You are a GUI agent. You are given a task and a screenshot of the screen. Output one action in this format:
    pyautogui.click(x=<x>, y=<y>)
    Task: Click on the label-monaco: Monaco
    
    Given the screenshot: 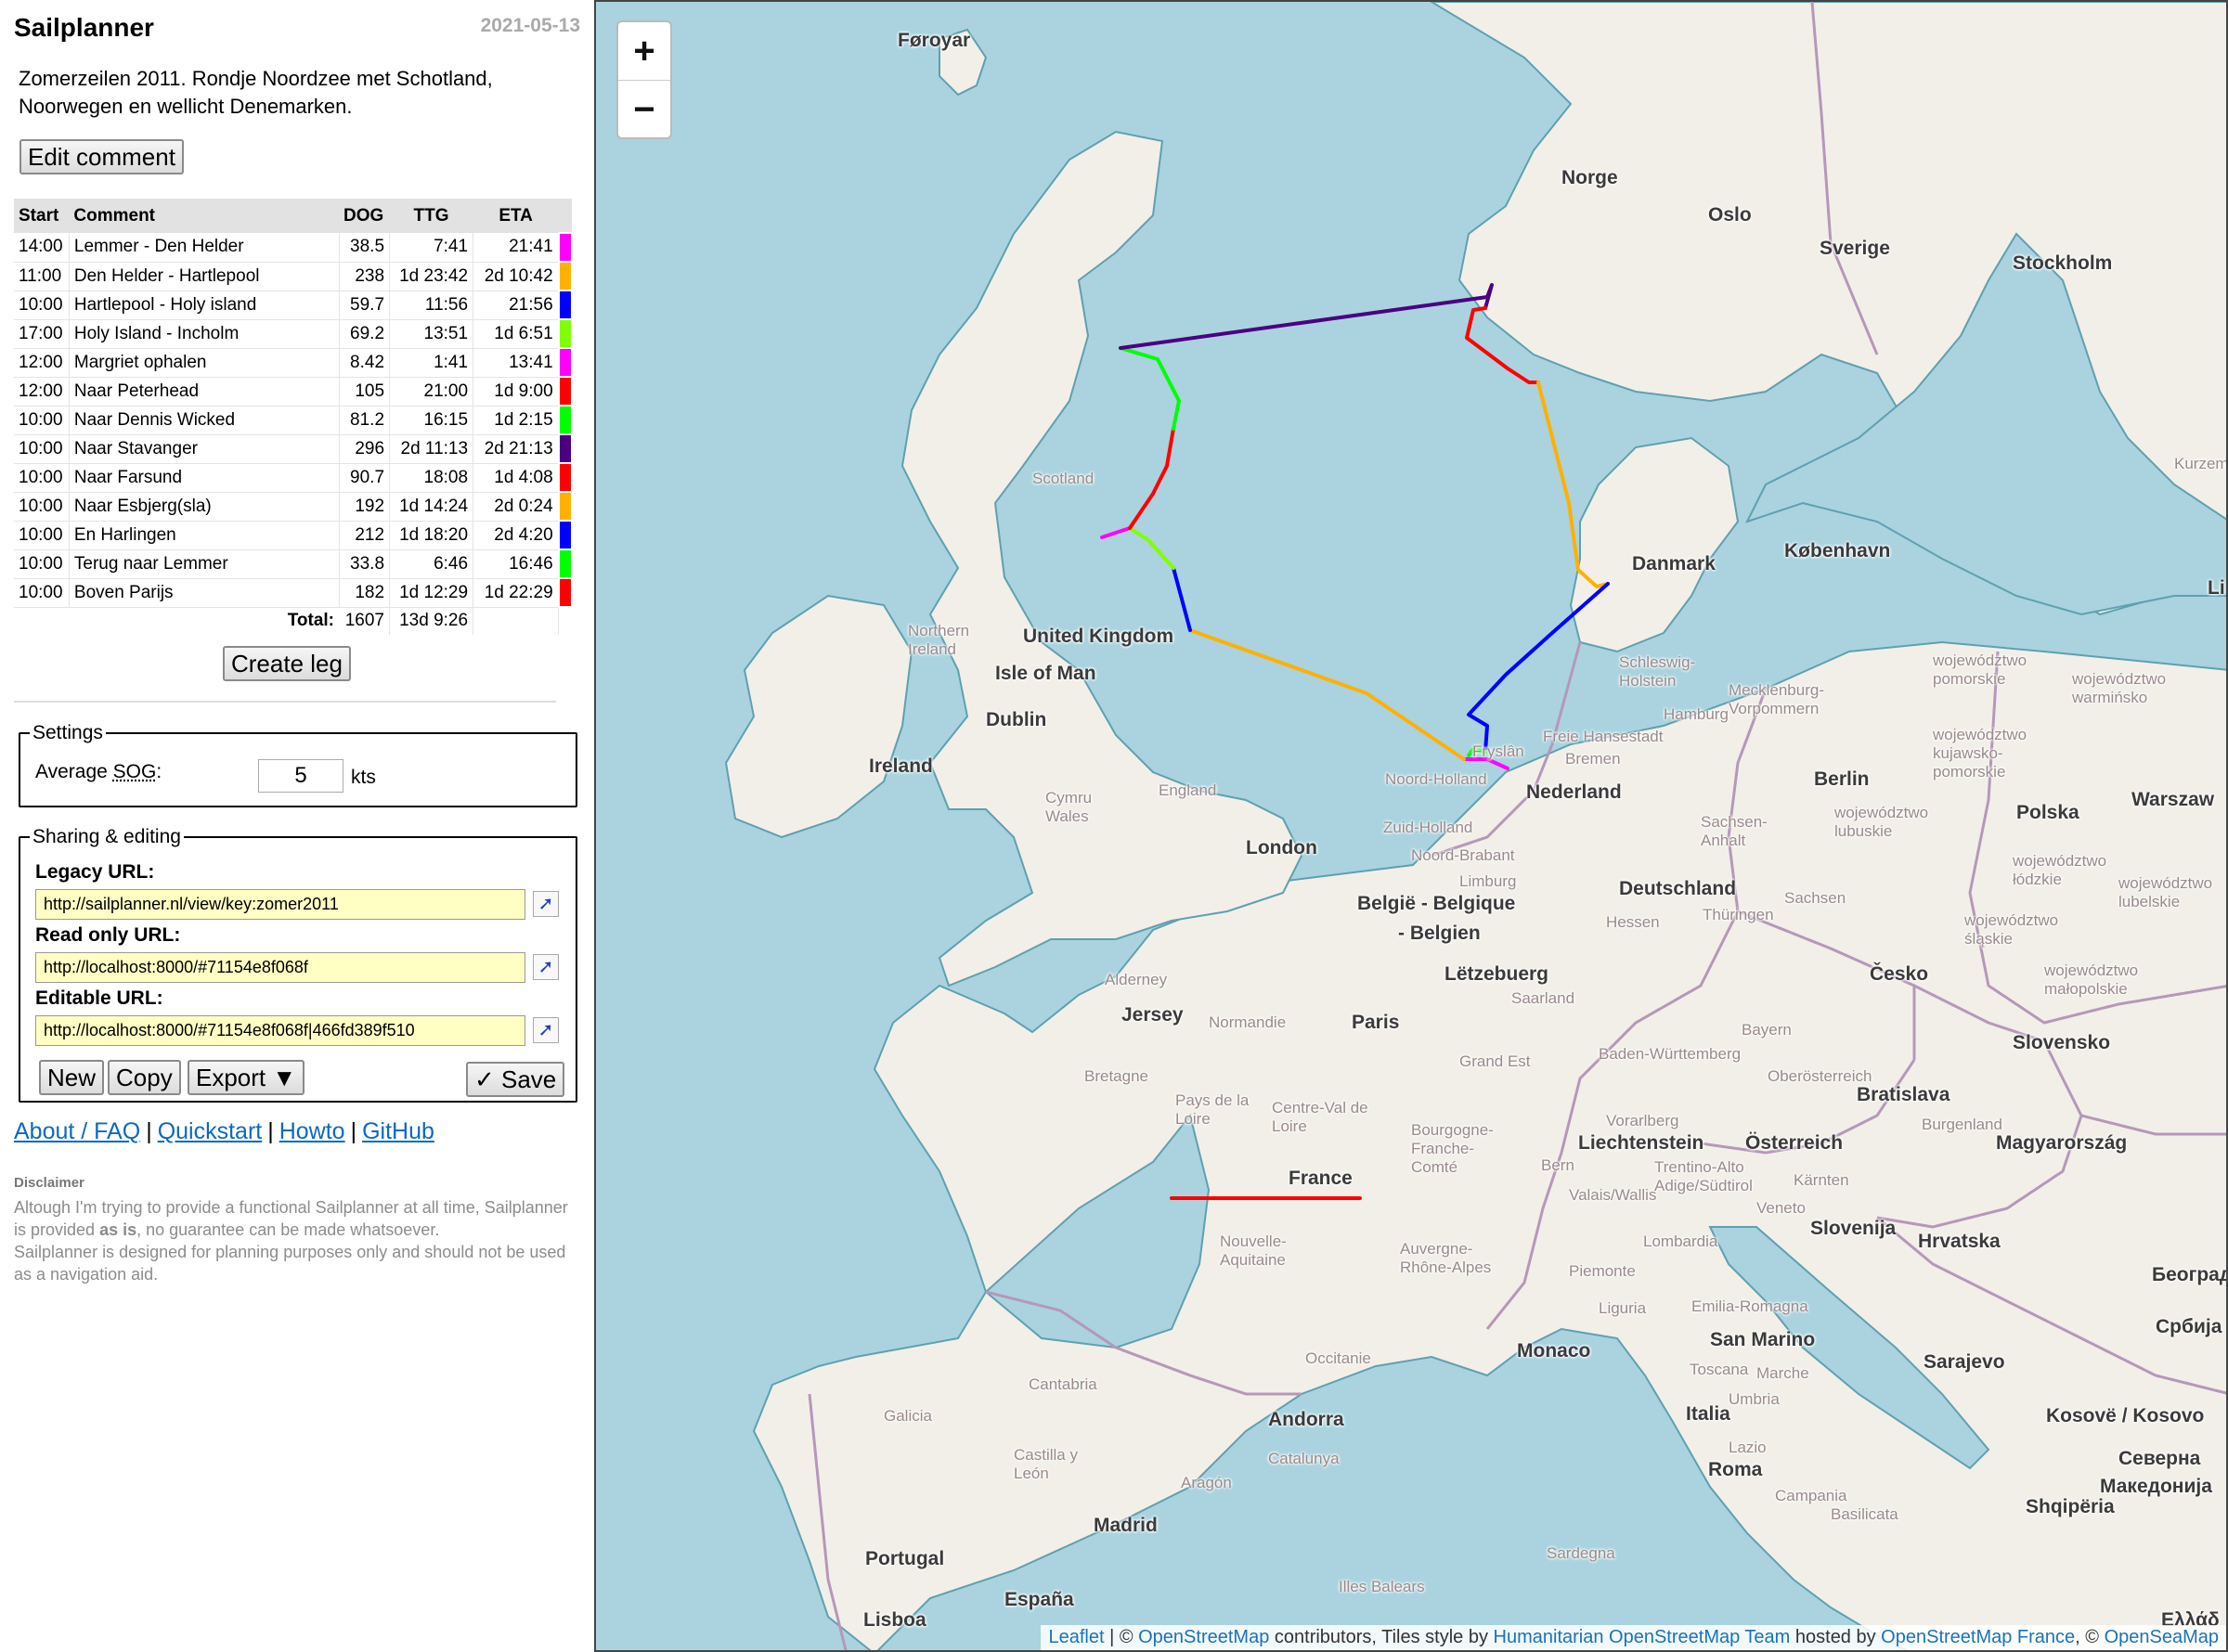 What is the action you would take?
    pyautogui.click(x=1554, y=1351)
    